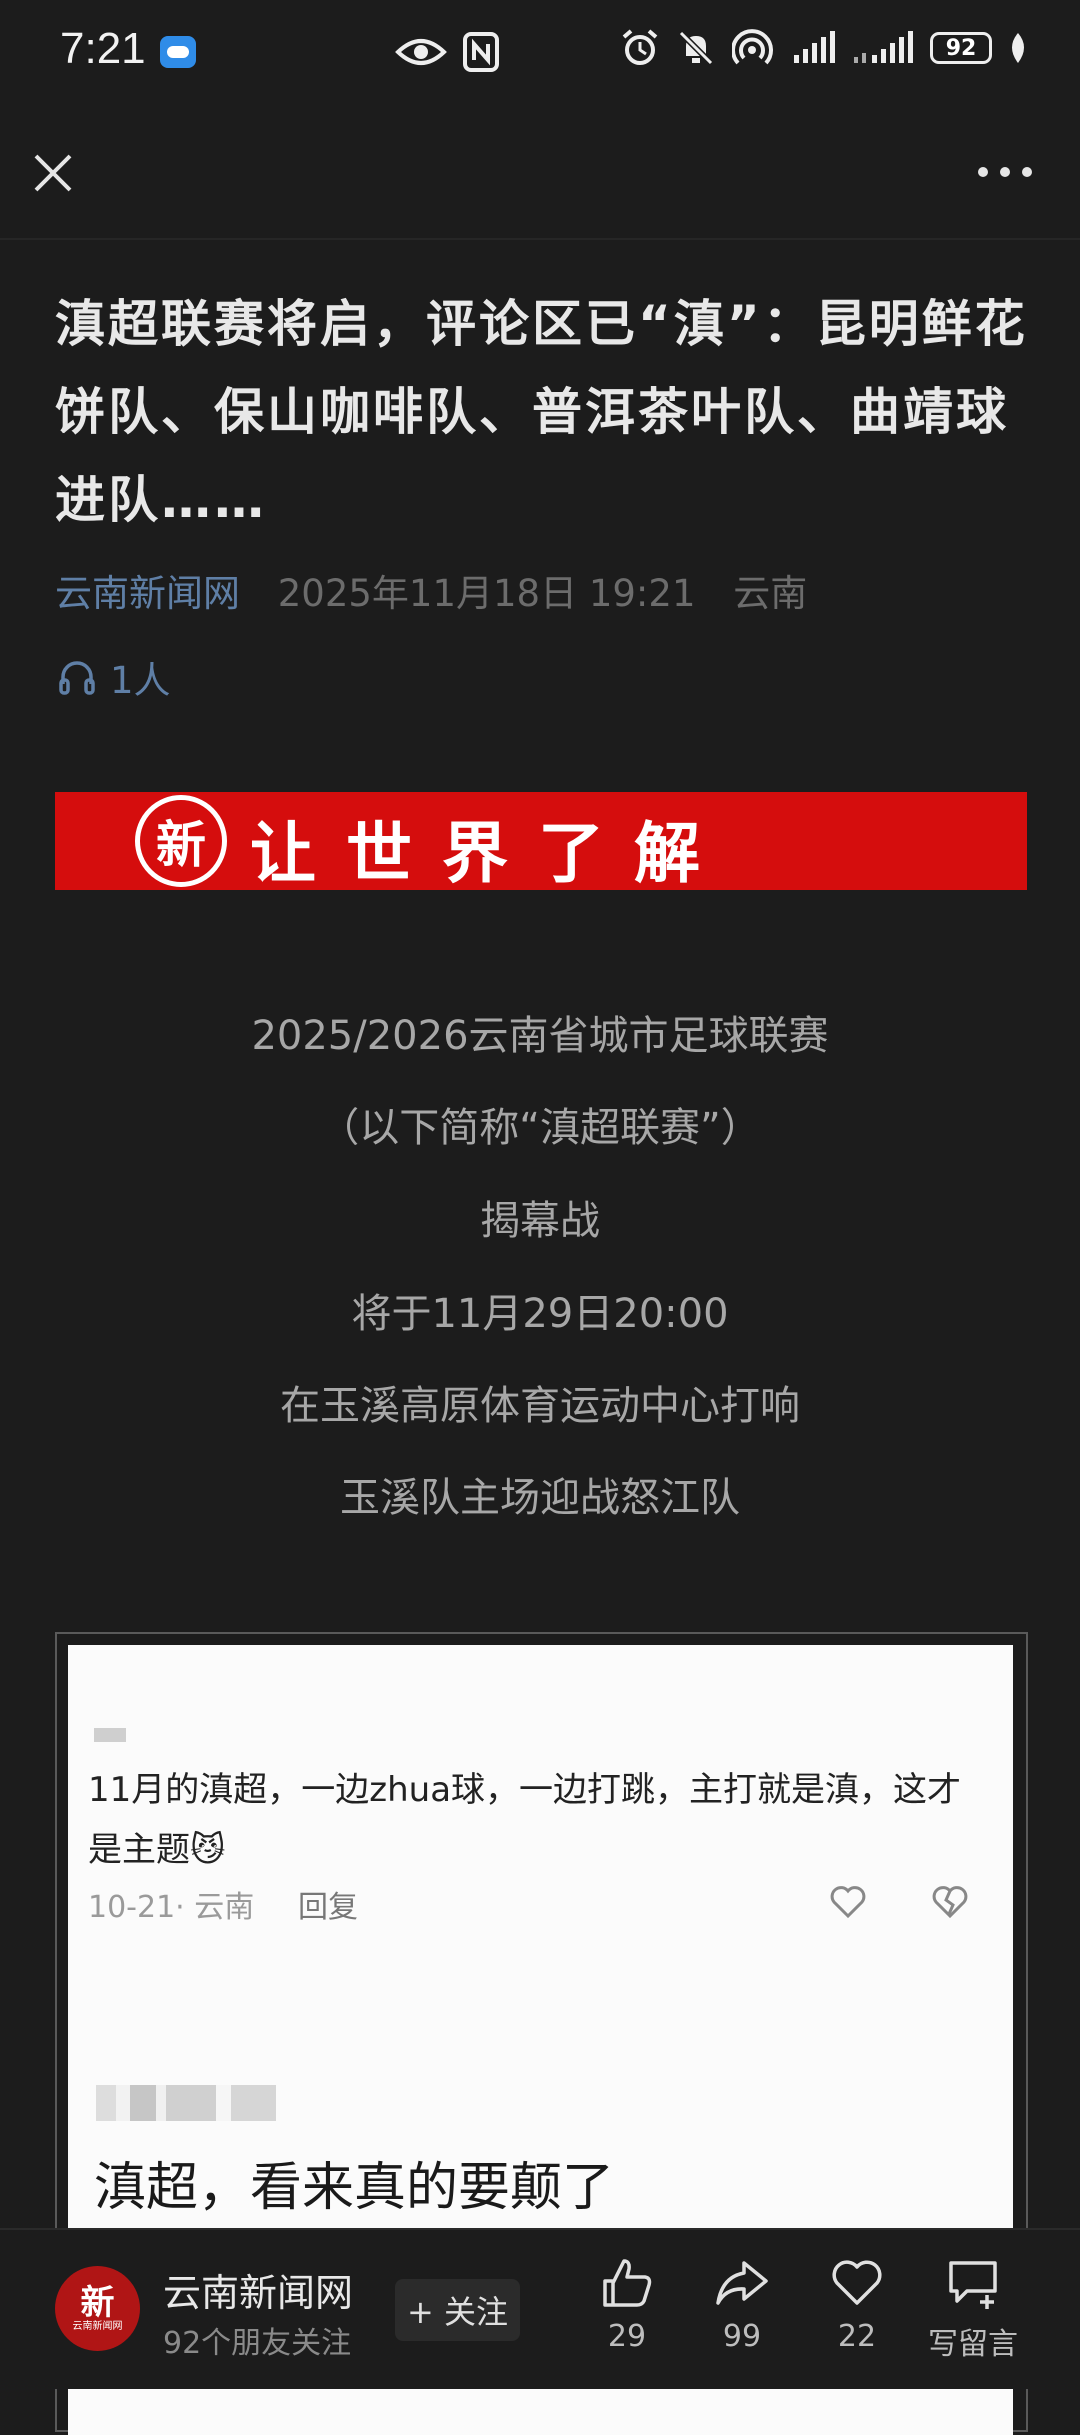  I want to click on hotspot-icon, so click(752, 47).